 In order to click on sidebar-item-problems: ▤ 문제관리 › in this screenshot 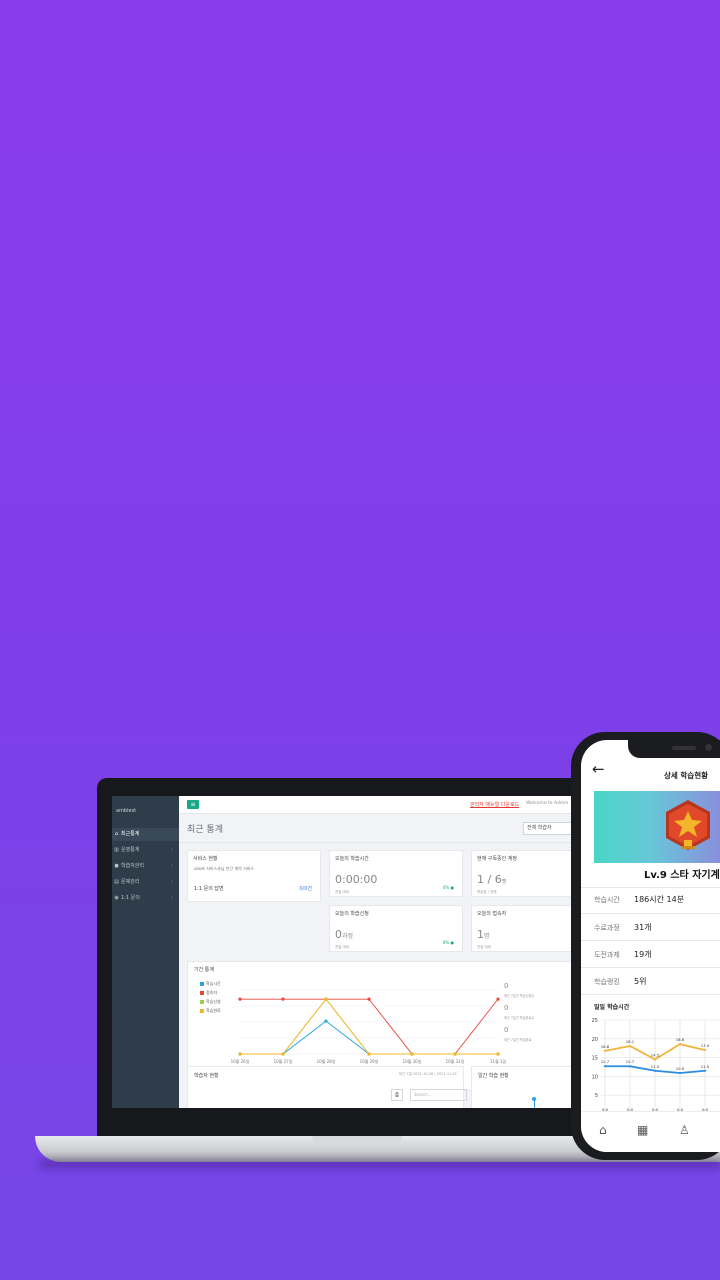, I will do `click(145, 882)`.